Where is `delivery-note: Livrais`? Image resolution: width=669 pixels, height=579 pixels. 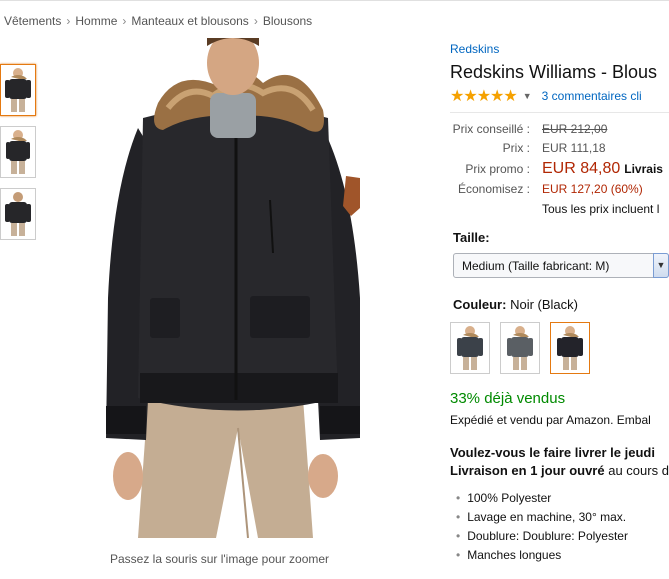
delivery-note: Livrais is located at coordinates (643, 169).